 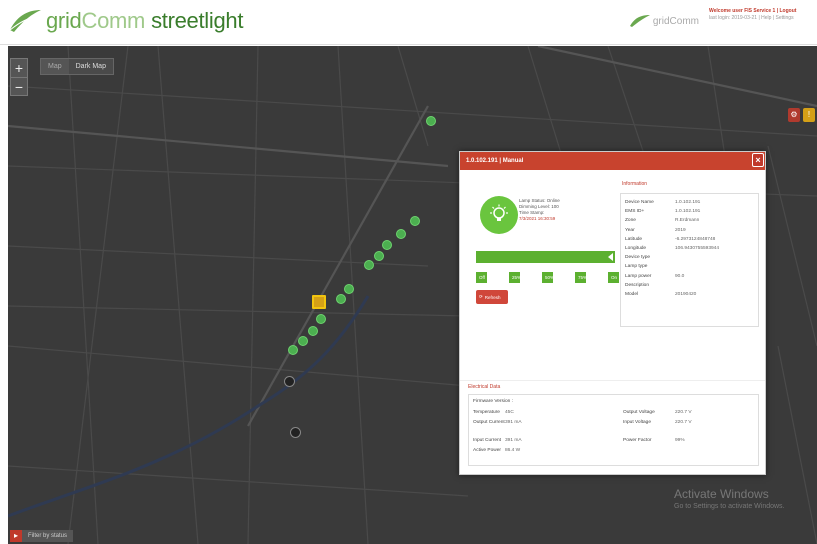 I want to click on settings-icon: ⚙, so click(x=794, y=115).